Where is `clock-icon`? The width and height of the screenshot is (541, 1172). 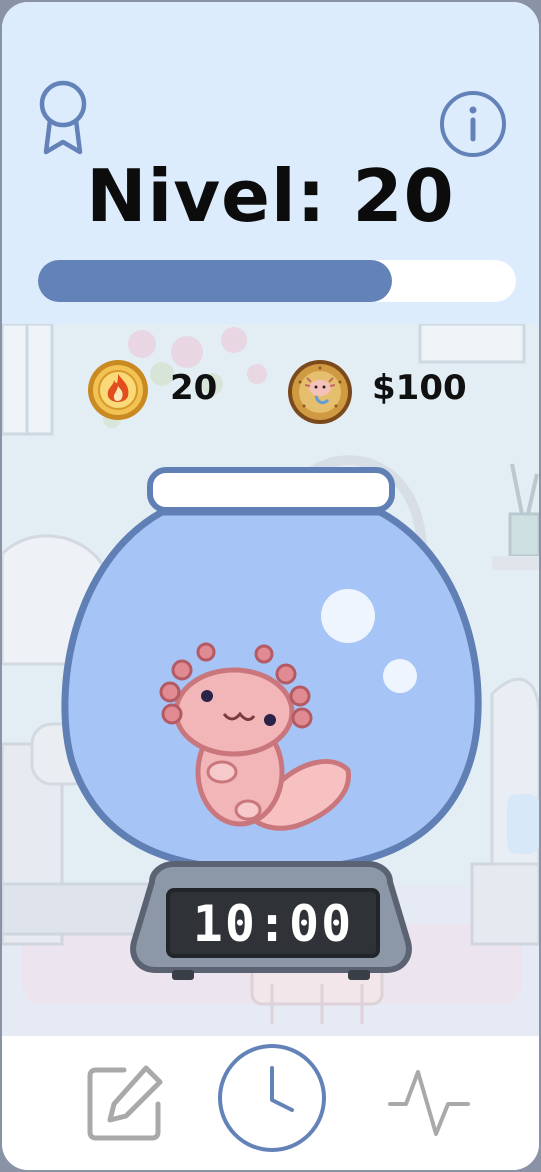
clock-icon is located at coordinates (272, 1098).